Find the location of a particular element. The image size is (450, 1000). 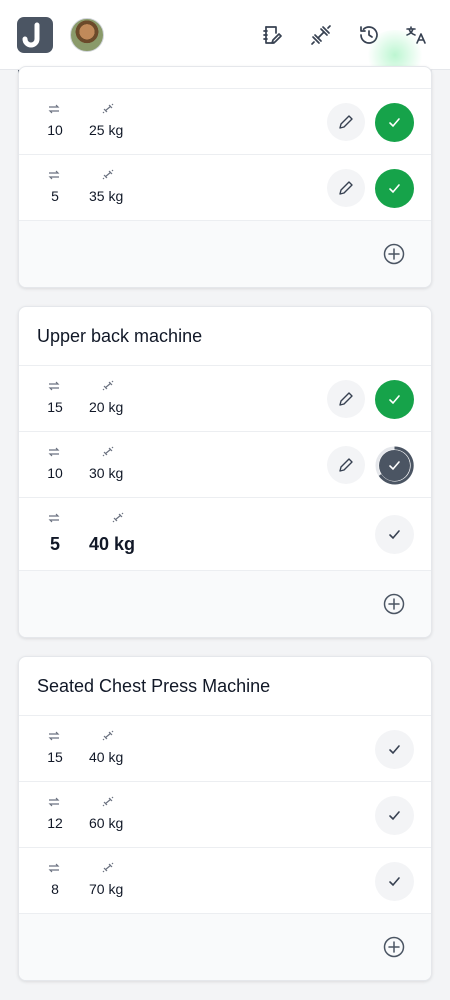

set-row: 15 20 kg is located at coordinates (225, 399).